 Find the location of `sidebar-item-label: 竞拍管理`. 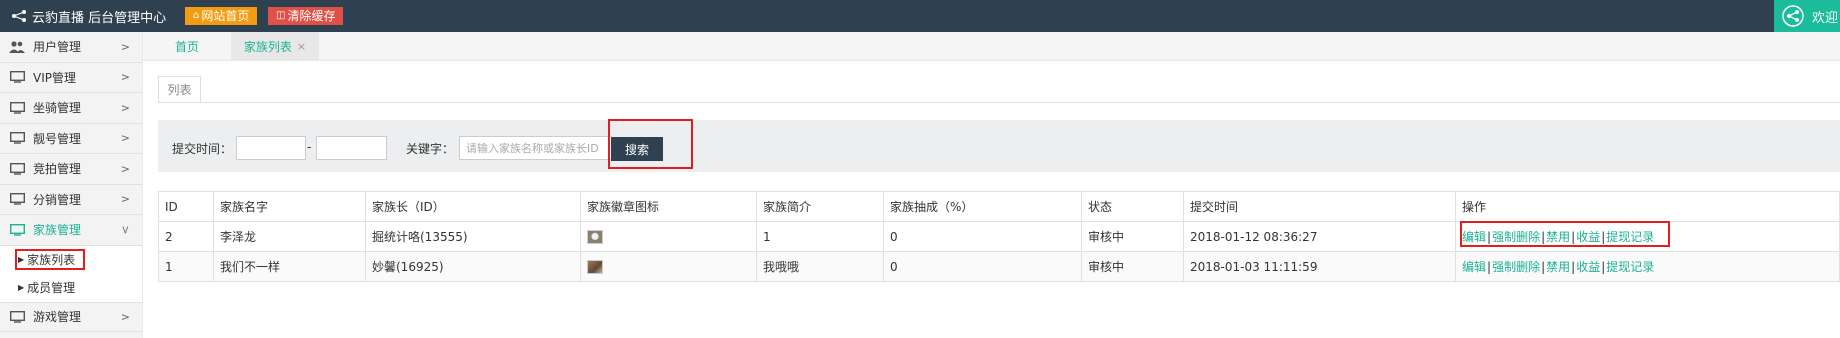

sidebar-item-label: 竞拍管理 is located at coordinates (57, 169).